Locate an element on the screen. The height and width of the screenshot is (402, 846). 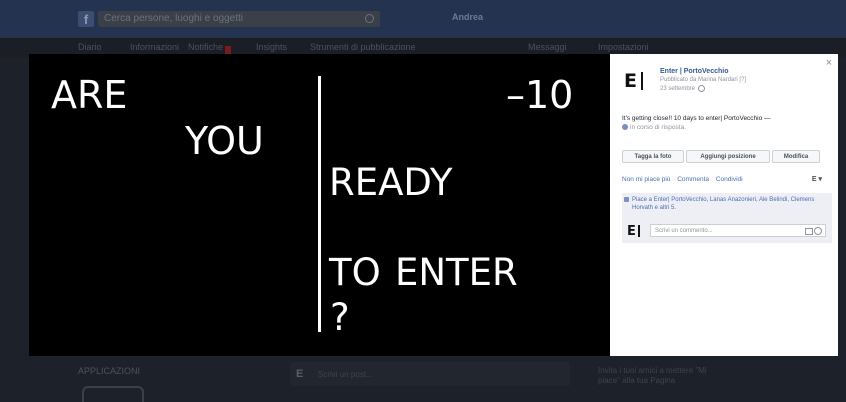
page-avatar: E is located at coordinates (636, 81).